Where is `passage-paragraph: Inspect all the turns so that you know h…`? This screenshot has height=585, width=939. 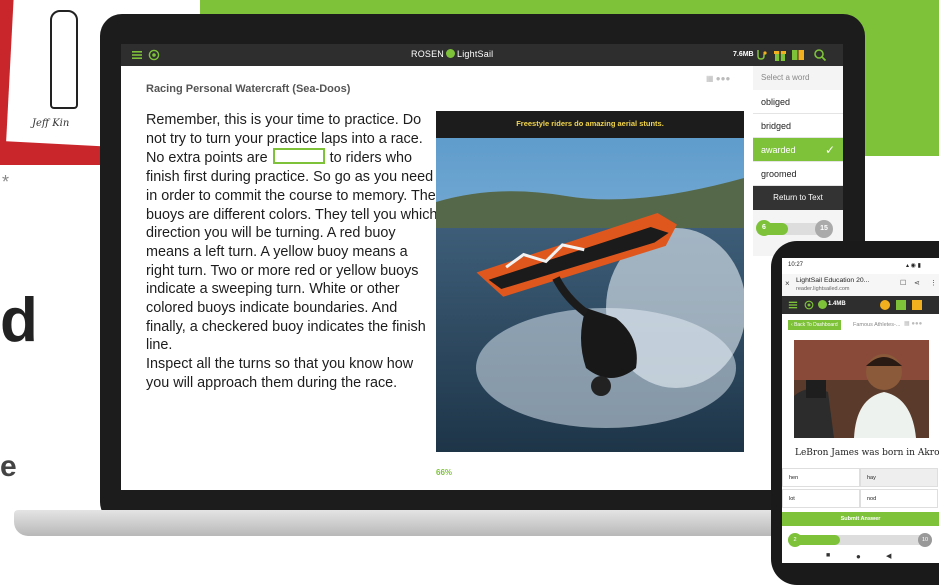 passage-paragraph: Inspect all the turns so that you know h… is located at coordinates (280, 373).